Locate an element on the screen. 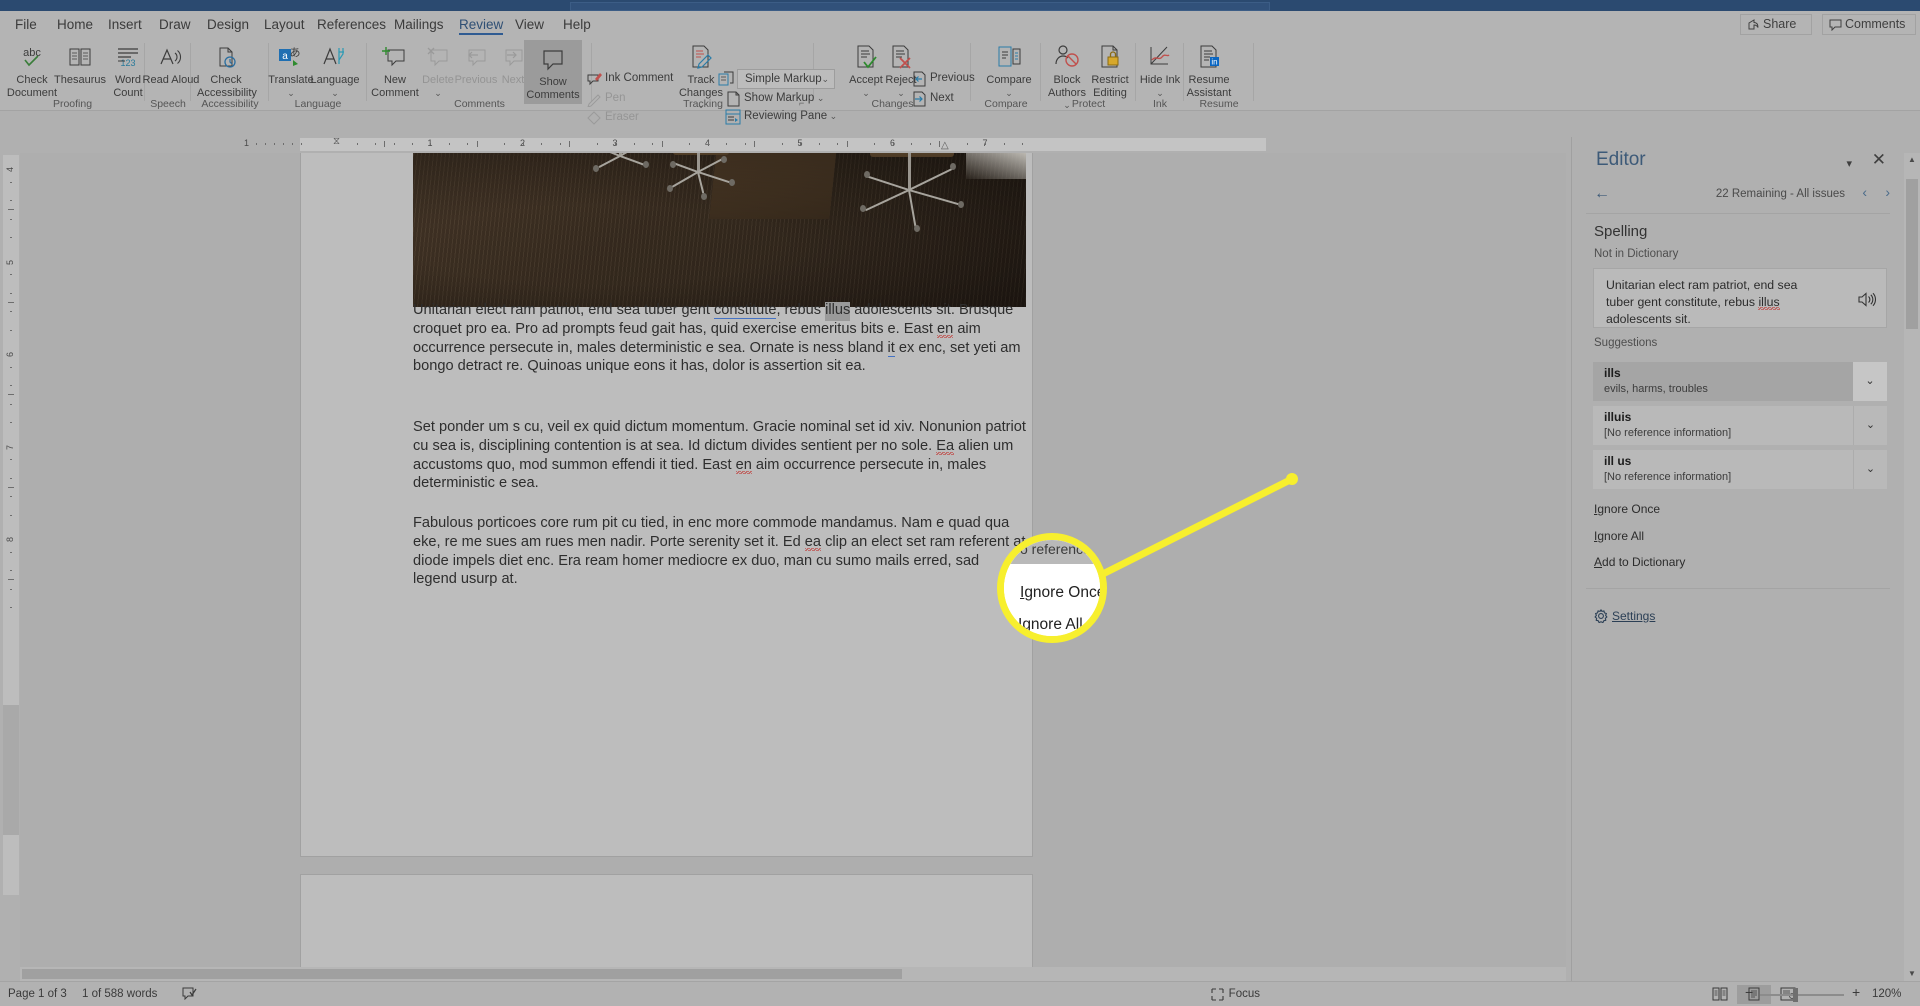 This screenshot has height=1006, width=1920. zoom-slider-track is located at coordinates (1802, 995).